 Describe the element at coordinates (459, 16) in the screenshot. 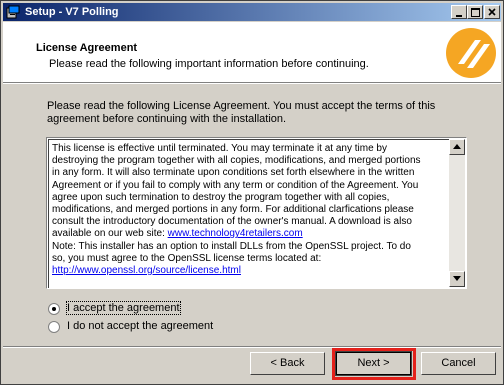

I see `minimize-icon` at that location.